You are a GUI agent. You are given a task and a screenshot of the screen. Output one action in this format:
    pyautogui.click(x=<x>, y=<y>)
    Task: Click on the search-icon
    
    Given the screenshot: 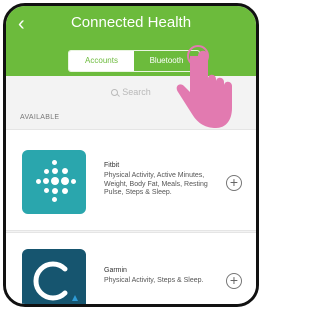 What is the action you would take?
    pyautogui.click(x=115, y=92)
    